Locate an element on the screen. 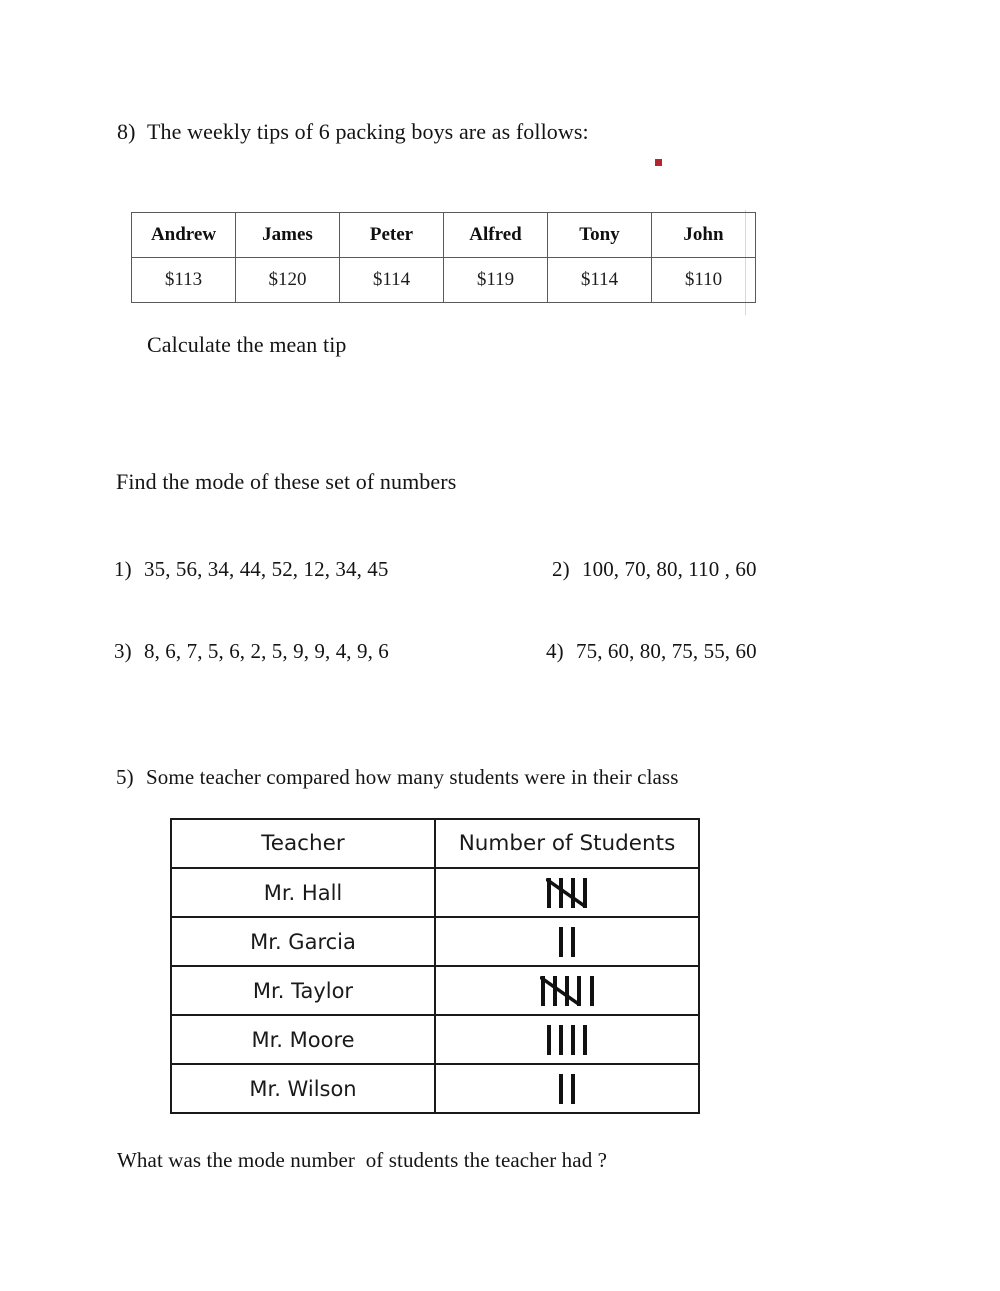 This screenshot has width=1000, height=1291. tally-table-header-row: Teacher Number of Students is located at coordinates (435, 843).